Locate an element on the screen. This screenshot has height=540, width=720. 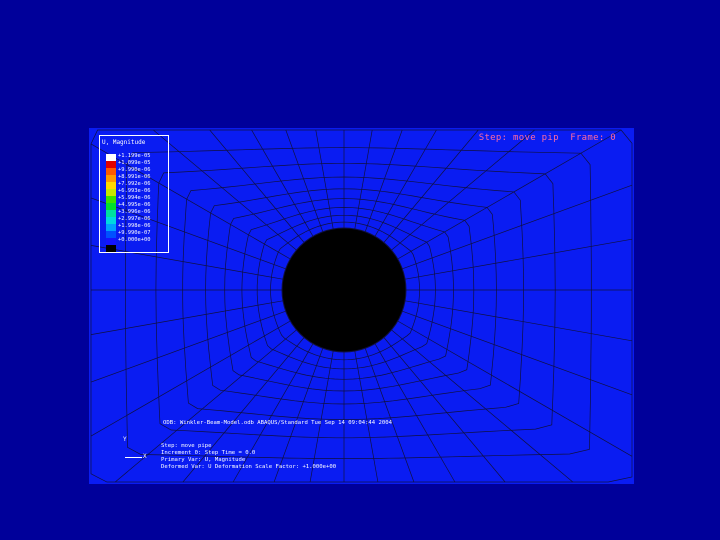
legend-value: +4.995e-06 is located at coordinates (134, 205).